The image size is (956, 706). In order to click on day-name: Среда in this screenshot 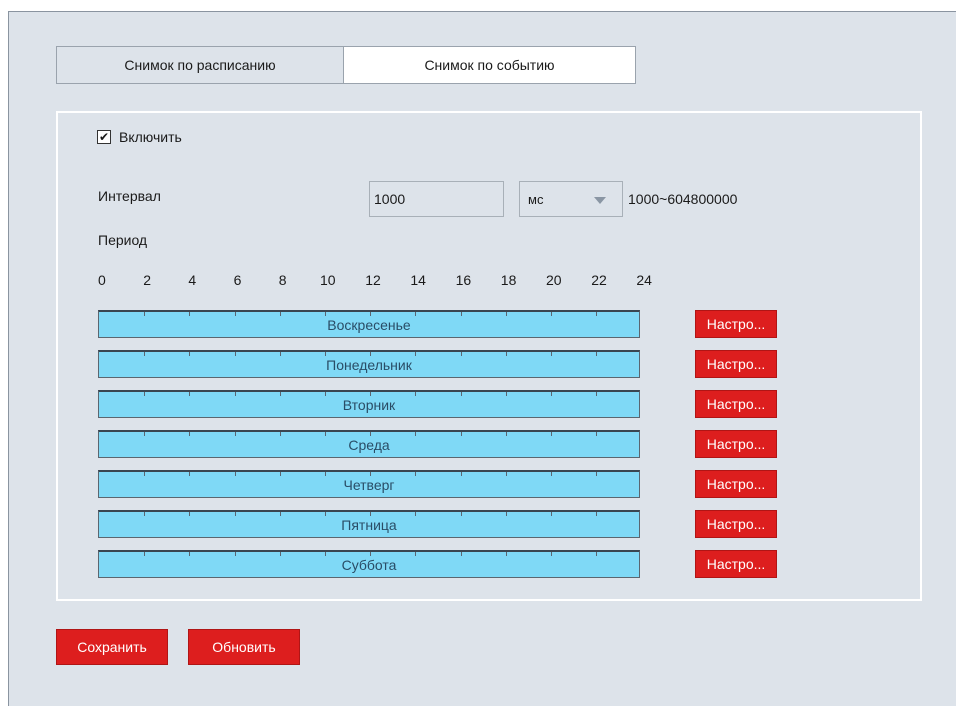, I will do `click(369, 444)`.